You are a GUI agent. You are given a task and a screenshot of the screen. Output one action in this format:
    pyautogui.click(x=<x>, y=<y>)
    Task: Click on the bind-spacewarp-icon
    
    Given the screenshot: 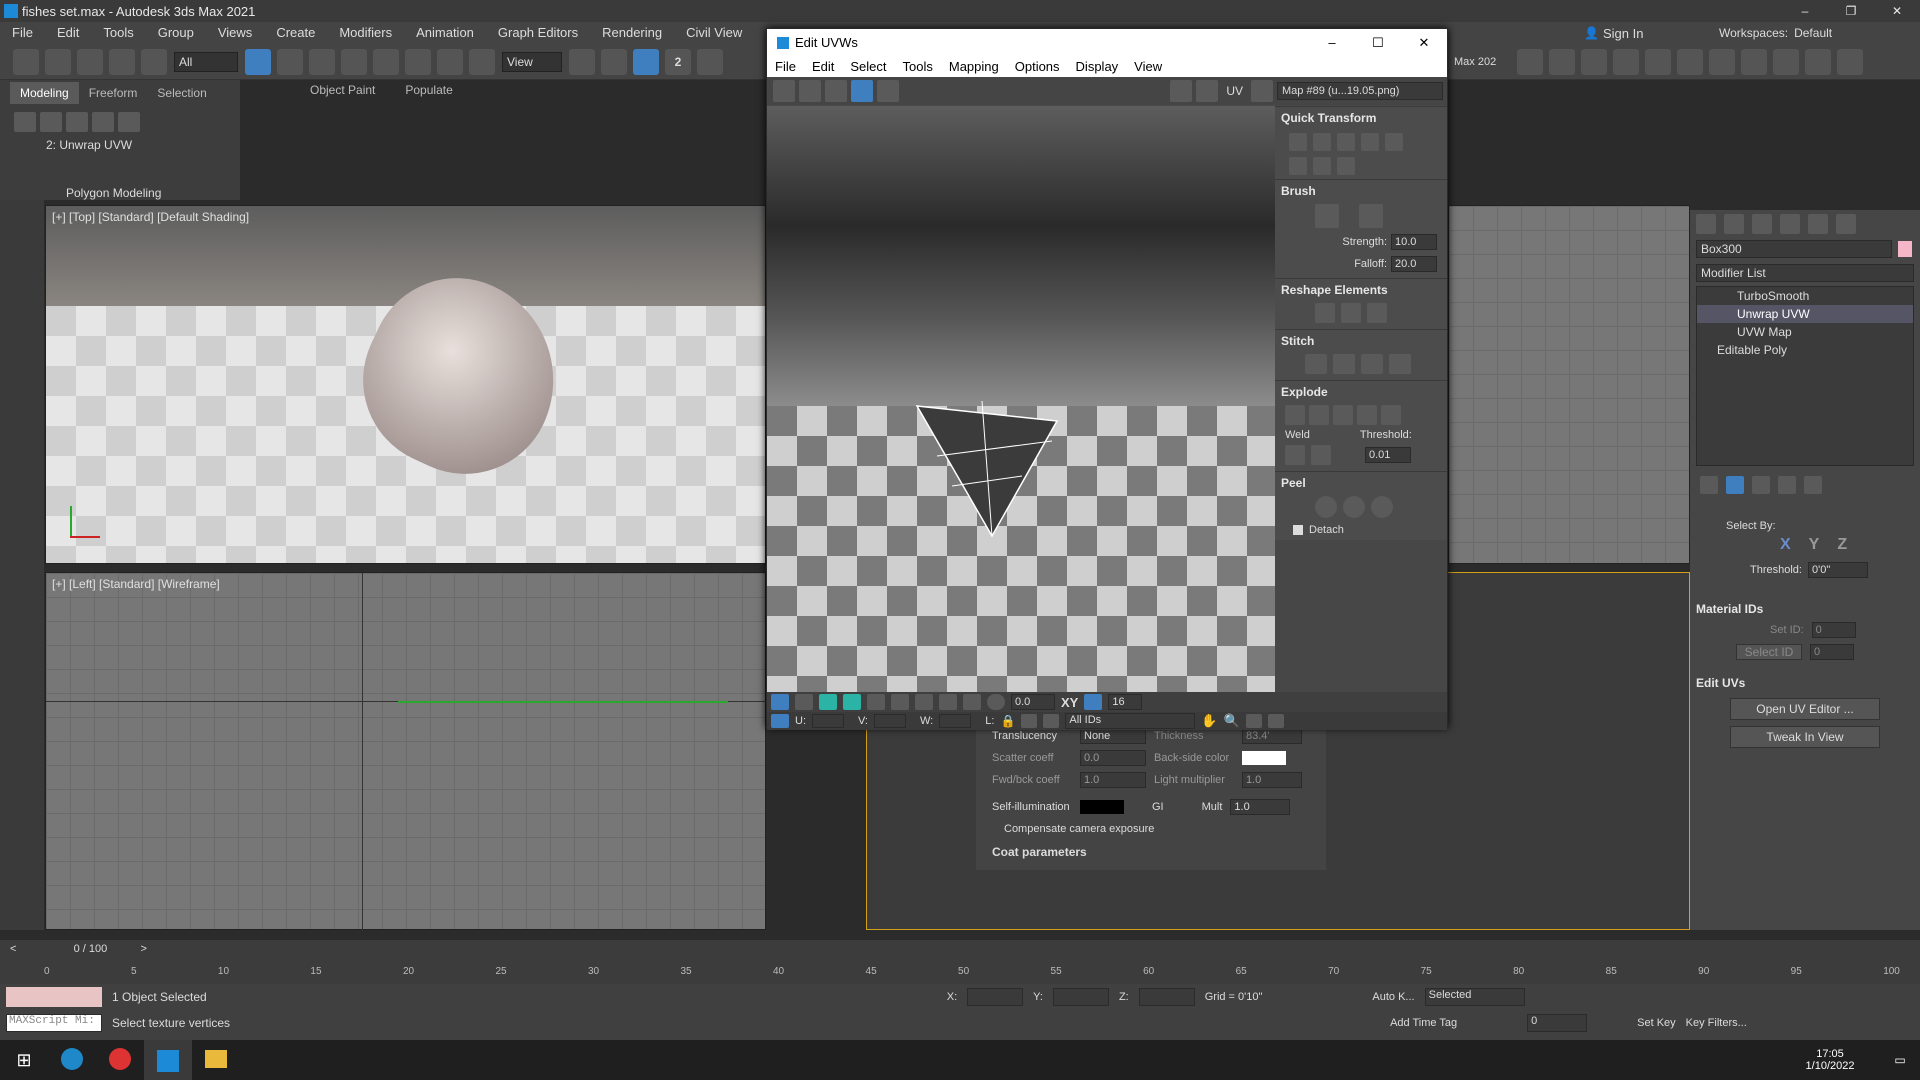 What is the action you would take?
    pyautogui.click(x=154, y=61)
    